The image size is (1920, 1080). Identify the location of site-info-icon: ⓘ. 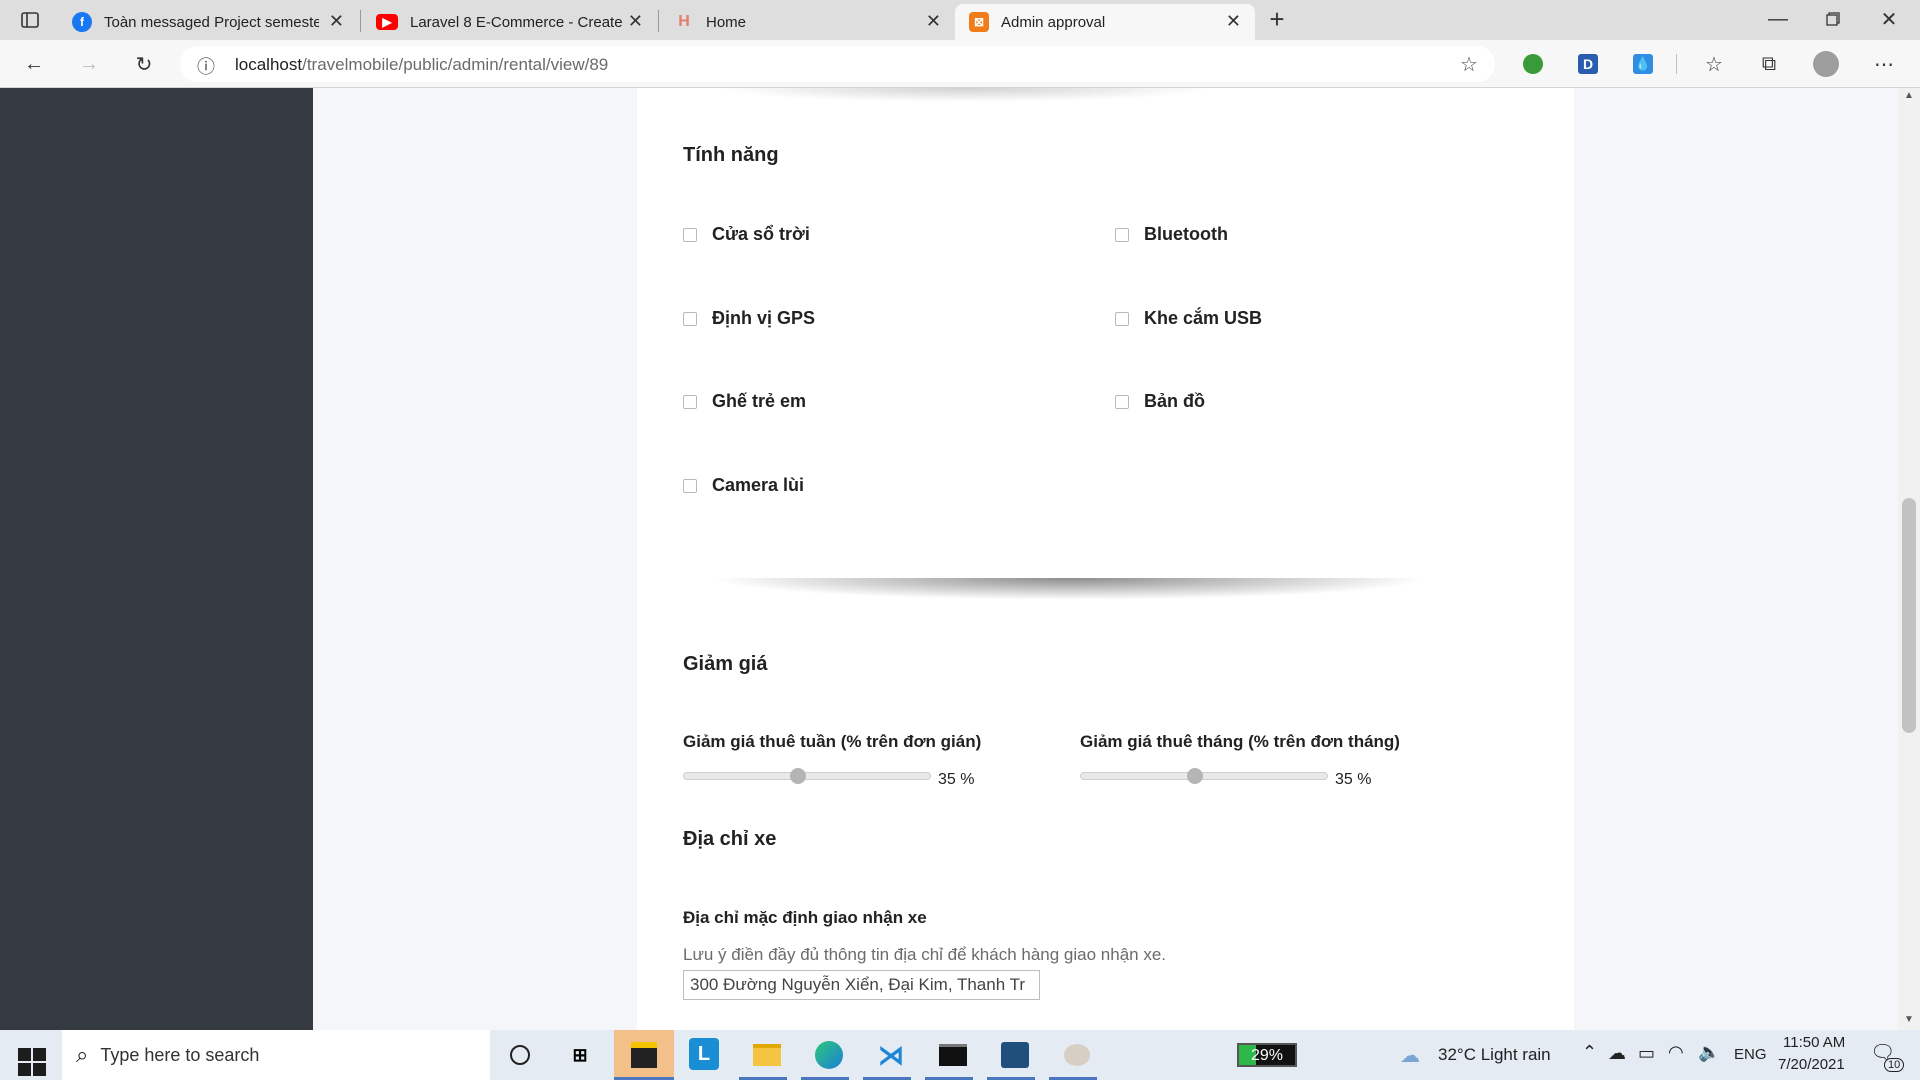
(206, 66).